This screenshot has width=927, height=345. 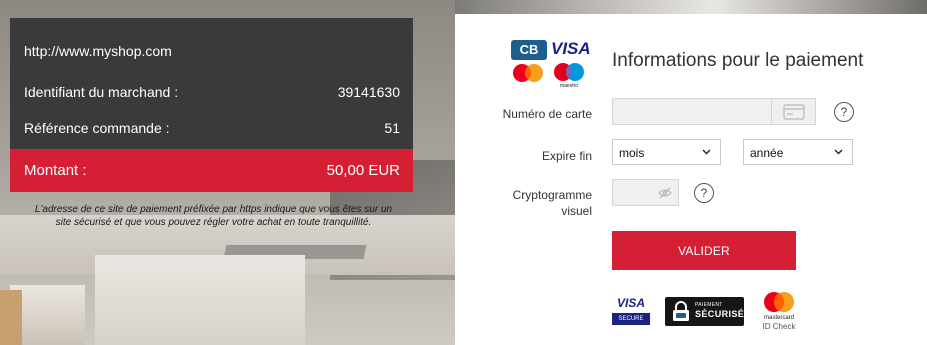 What do you see at coordinates (779, 326) in the screenshot?
I see `id-check-text: ID Check` at bounding box center [779, 326].